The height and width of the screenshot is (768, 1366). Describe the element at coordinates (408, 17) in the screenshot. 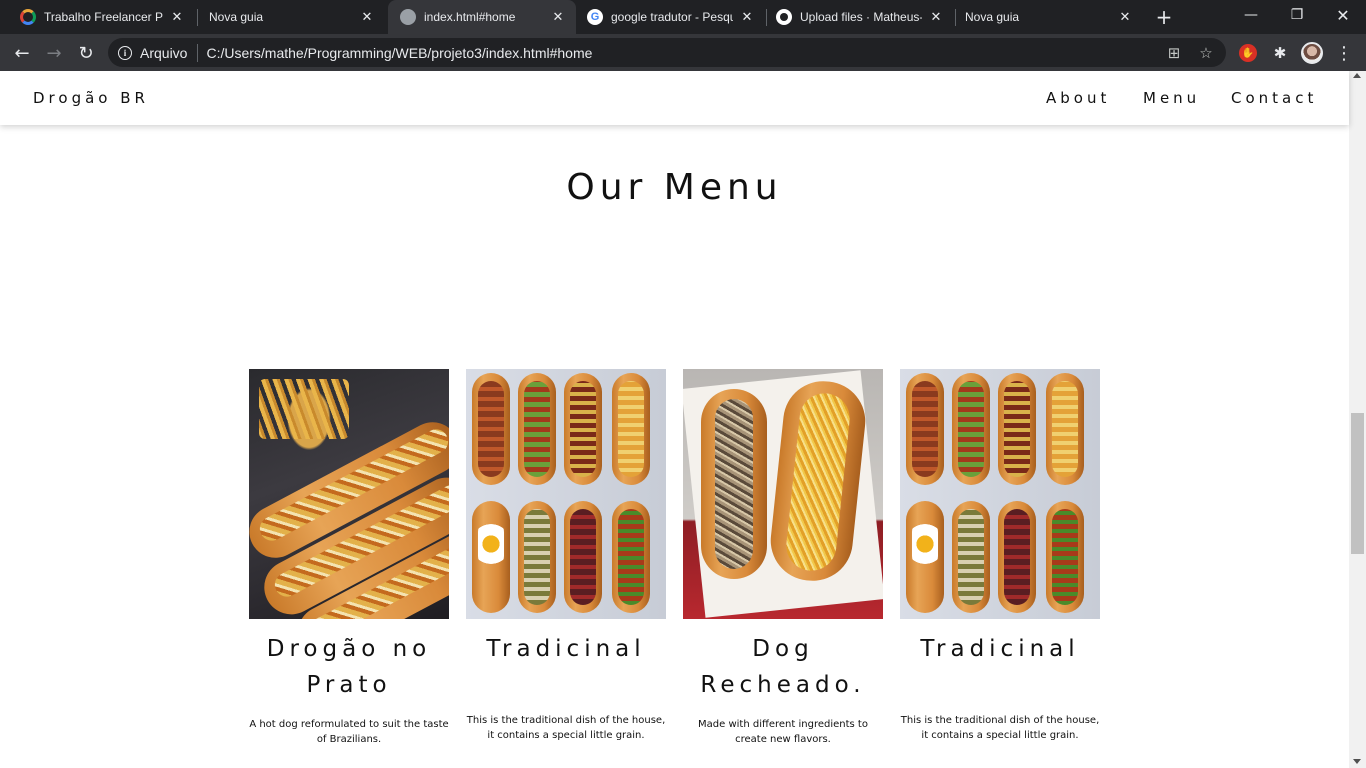

I see `globe-icon` at that location.